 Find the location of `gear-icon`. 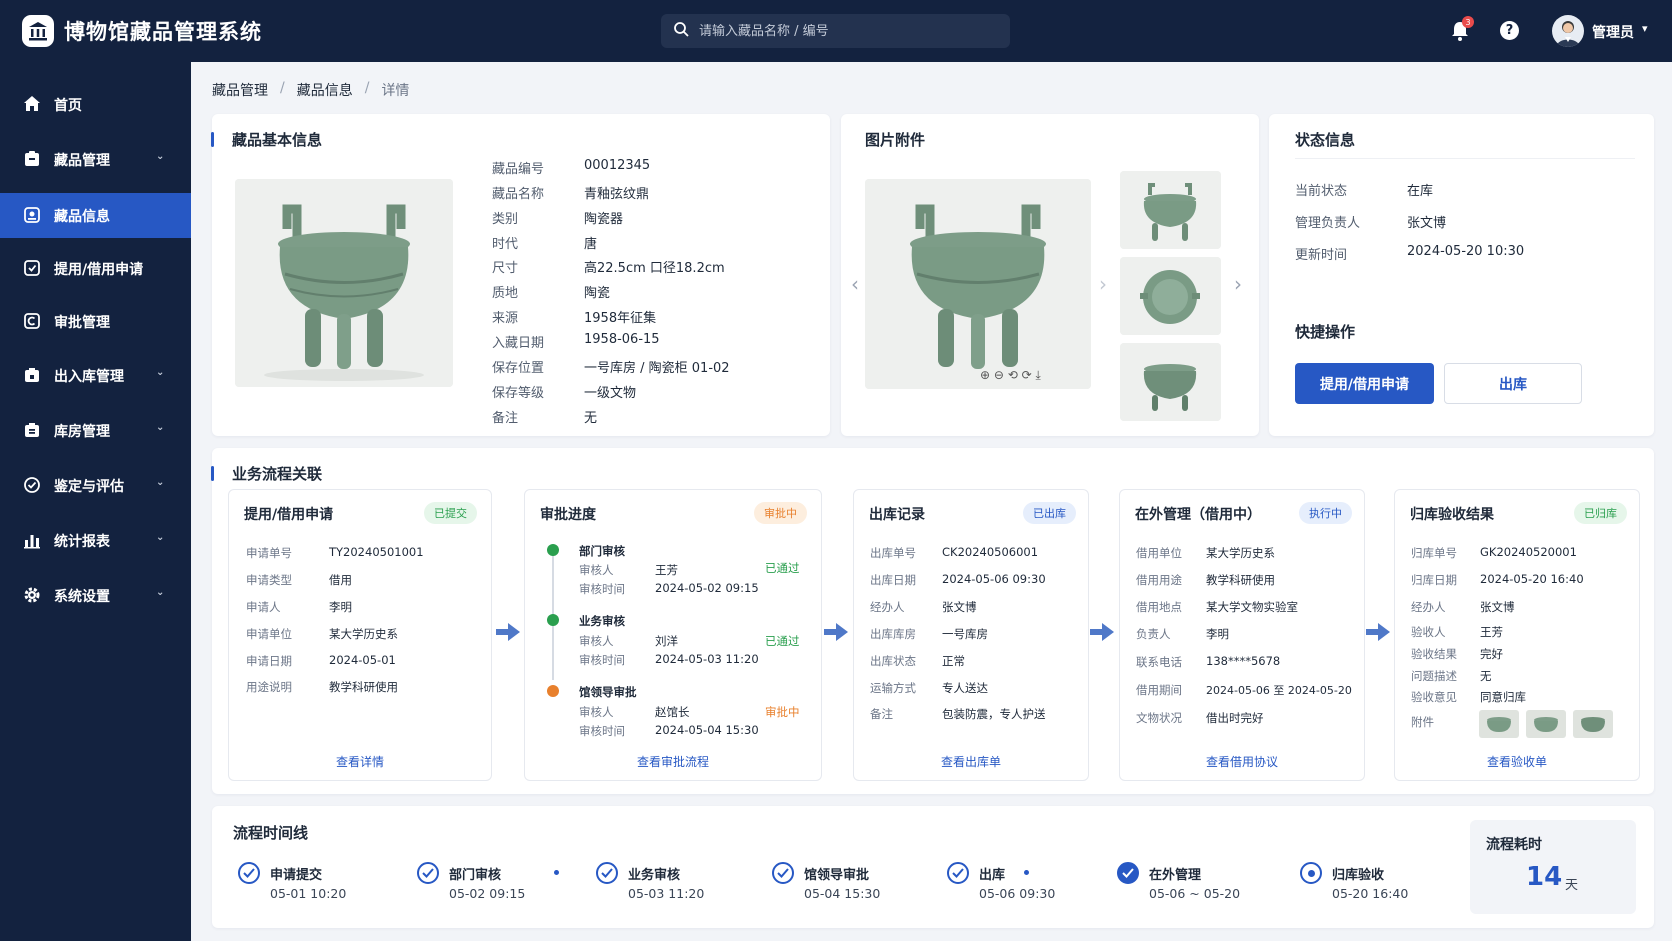

gear-icon is located at coordinates (32, 595).